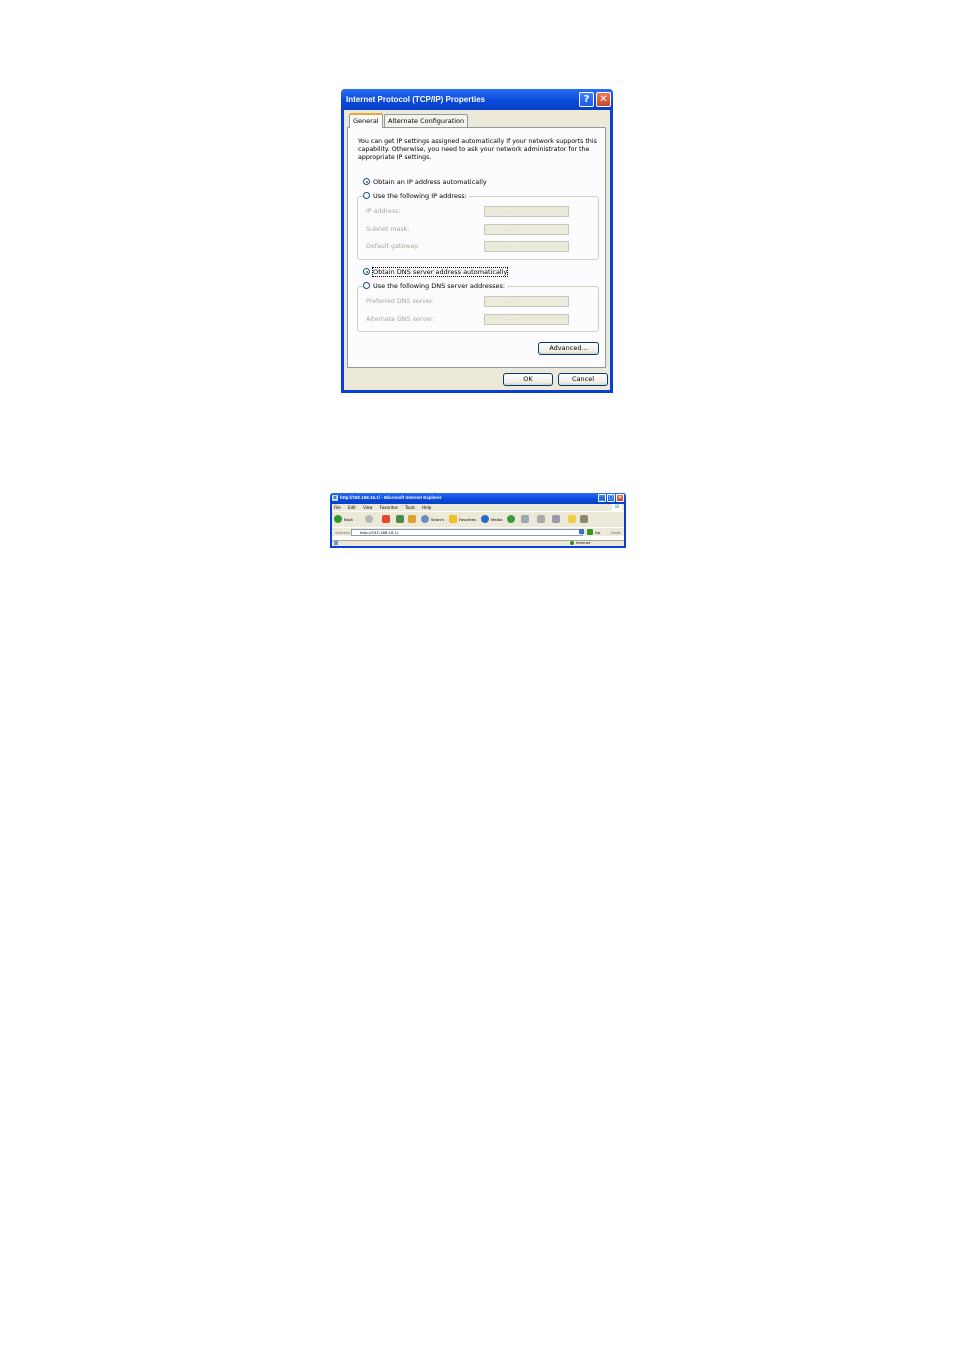 Image resolution: width=954 pixels, height=1350 pixels. Describe the element at coordinates (426, 120) in the screenshot. I see `tab-alternate-configuration: Alternate Configuration` at that location.